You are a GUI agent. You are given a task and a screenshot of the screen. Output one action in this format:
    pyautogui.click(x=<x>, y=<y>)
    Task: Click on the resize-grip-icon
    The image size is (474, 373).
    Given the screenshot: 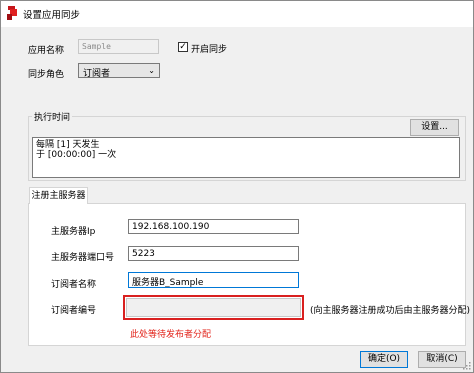 What is the action you would take?
    pyautogui.click(x=467, y=366)
    